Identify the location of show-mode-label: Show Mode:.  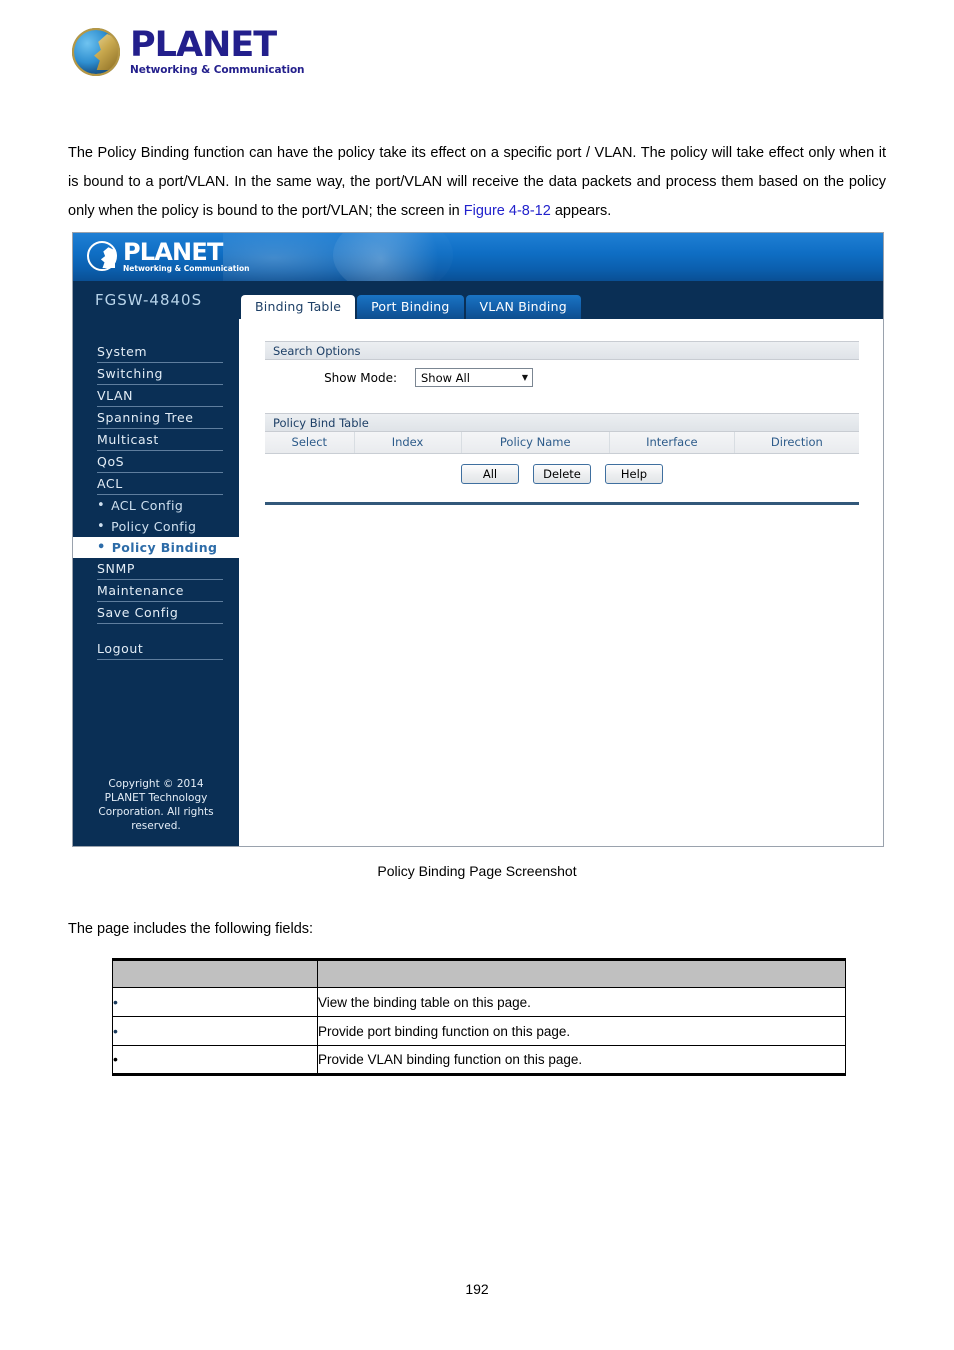
(360, 377).